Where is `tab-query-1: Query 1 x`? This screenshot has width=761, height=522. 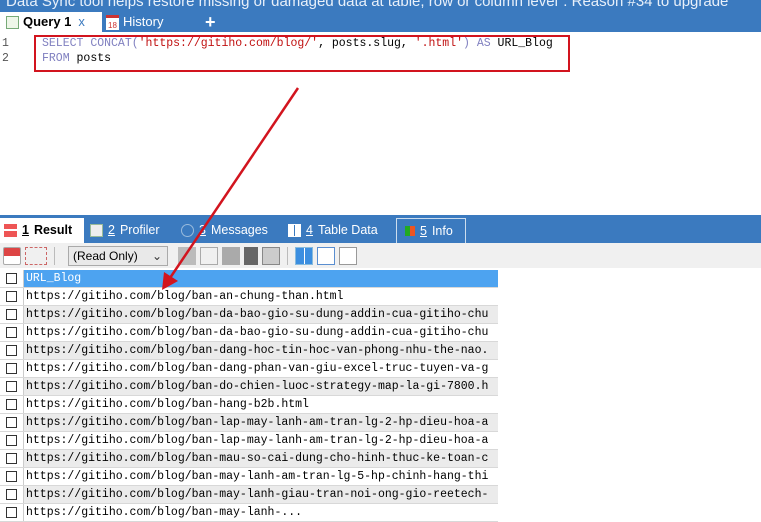 tab-query-1: Query 1 x is located at coordinates (51, 22).